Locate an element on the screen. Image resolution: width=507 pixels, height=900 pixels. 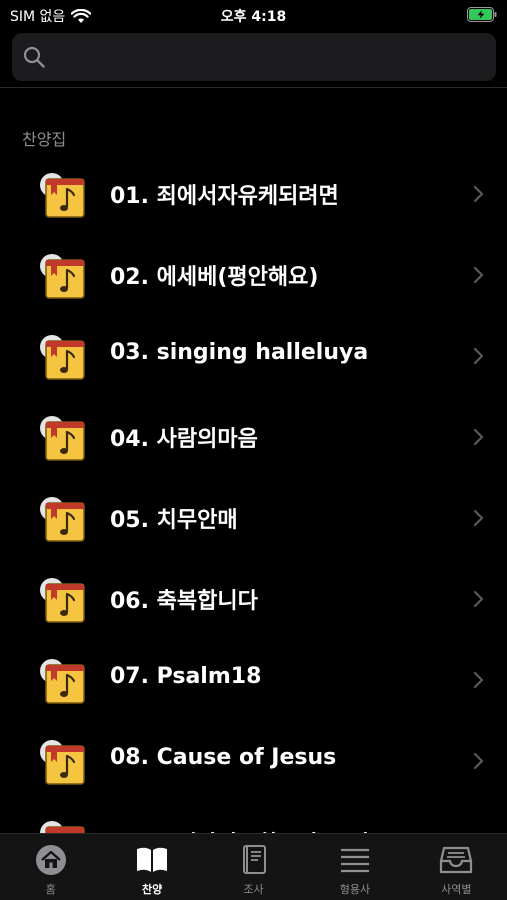
tab-home: 홈 is located at coordinates (50, 867).